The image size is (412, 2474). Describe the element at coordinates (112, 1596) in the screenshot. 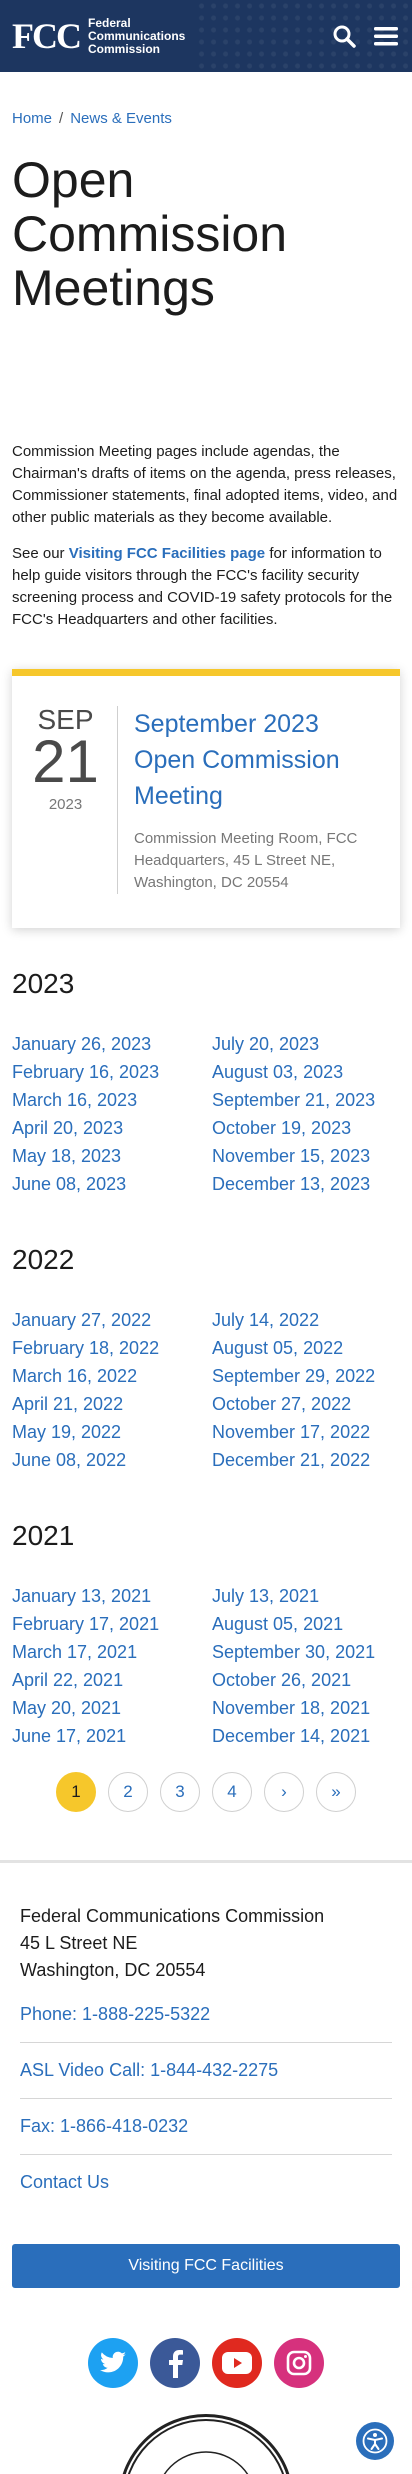

I see `meeting-link: January 13, 2021` at that location.